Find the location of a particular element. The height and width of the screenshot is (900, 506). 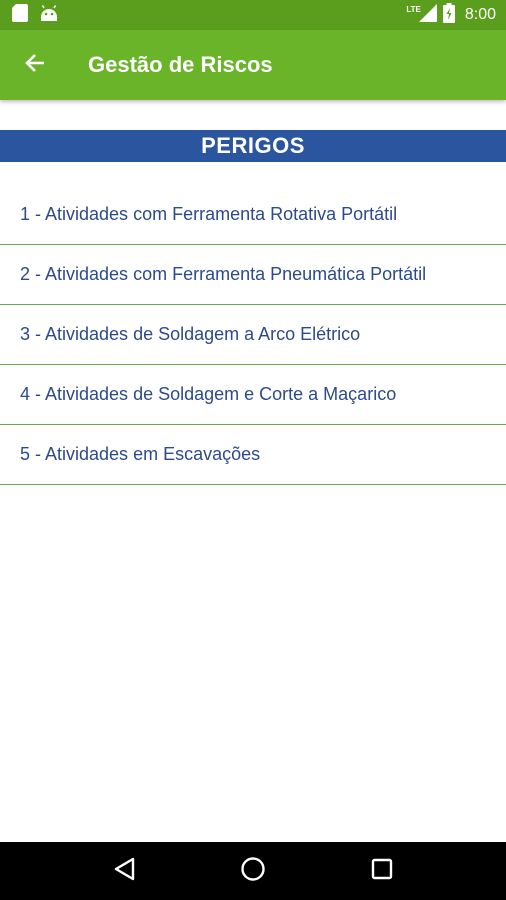

status-time: 8:00 is located at coordinates (480, 14).